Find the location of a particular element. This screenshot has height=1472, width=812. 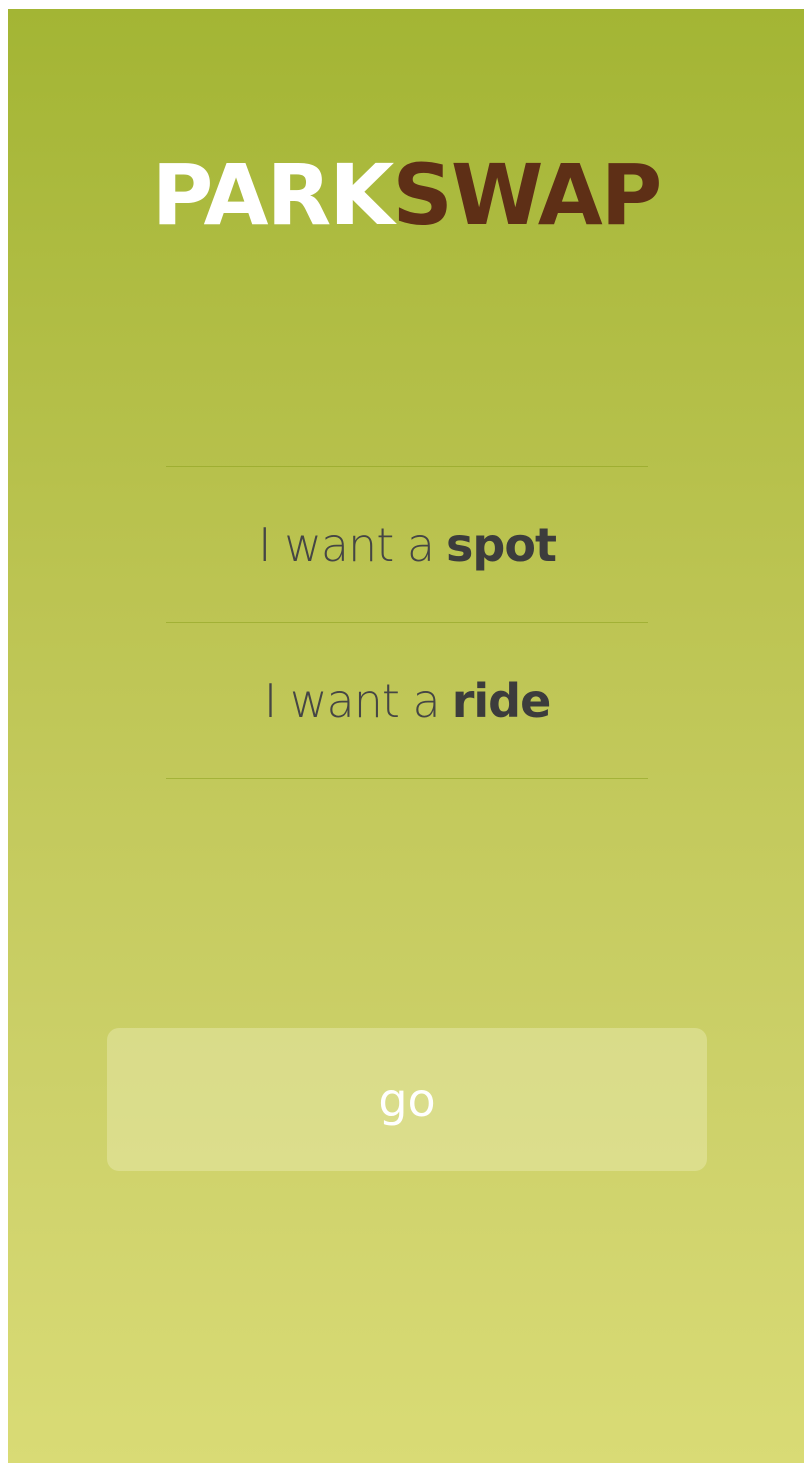

divider is located at coordinates (407, 778).